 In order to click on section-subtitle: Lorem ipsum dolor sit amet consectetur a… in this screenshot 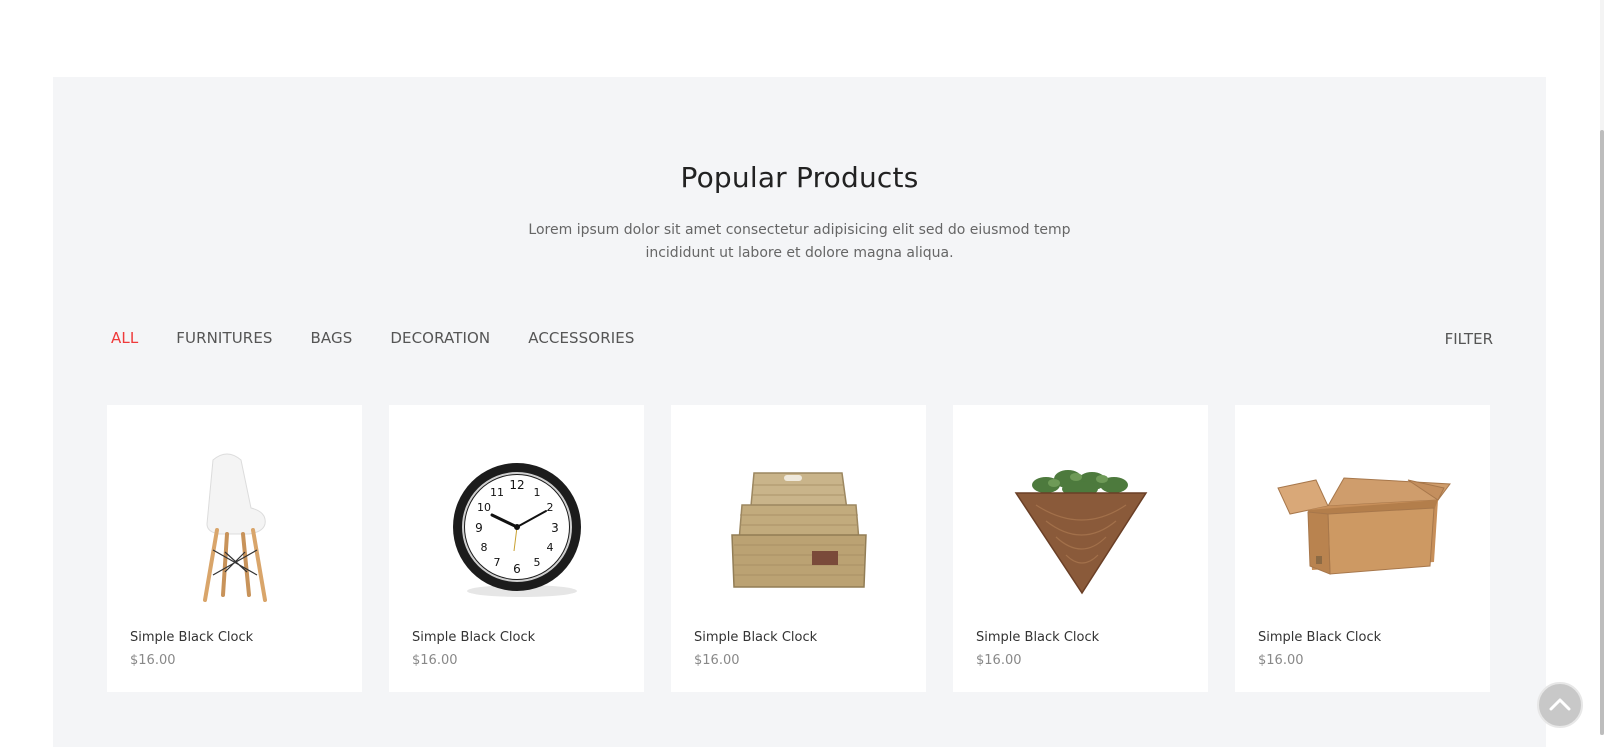, I will do `click(799, 241)`.